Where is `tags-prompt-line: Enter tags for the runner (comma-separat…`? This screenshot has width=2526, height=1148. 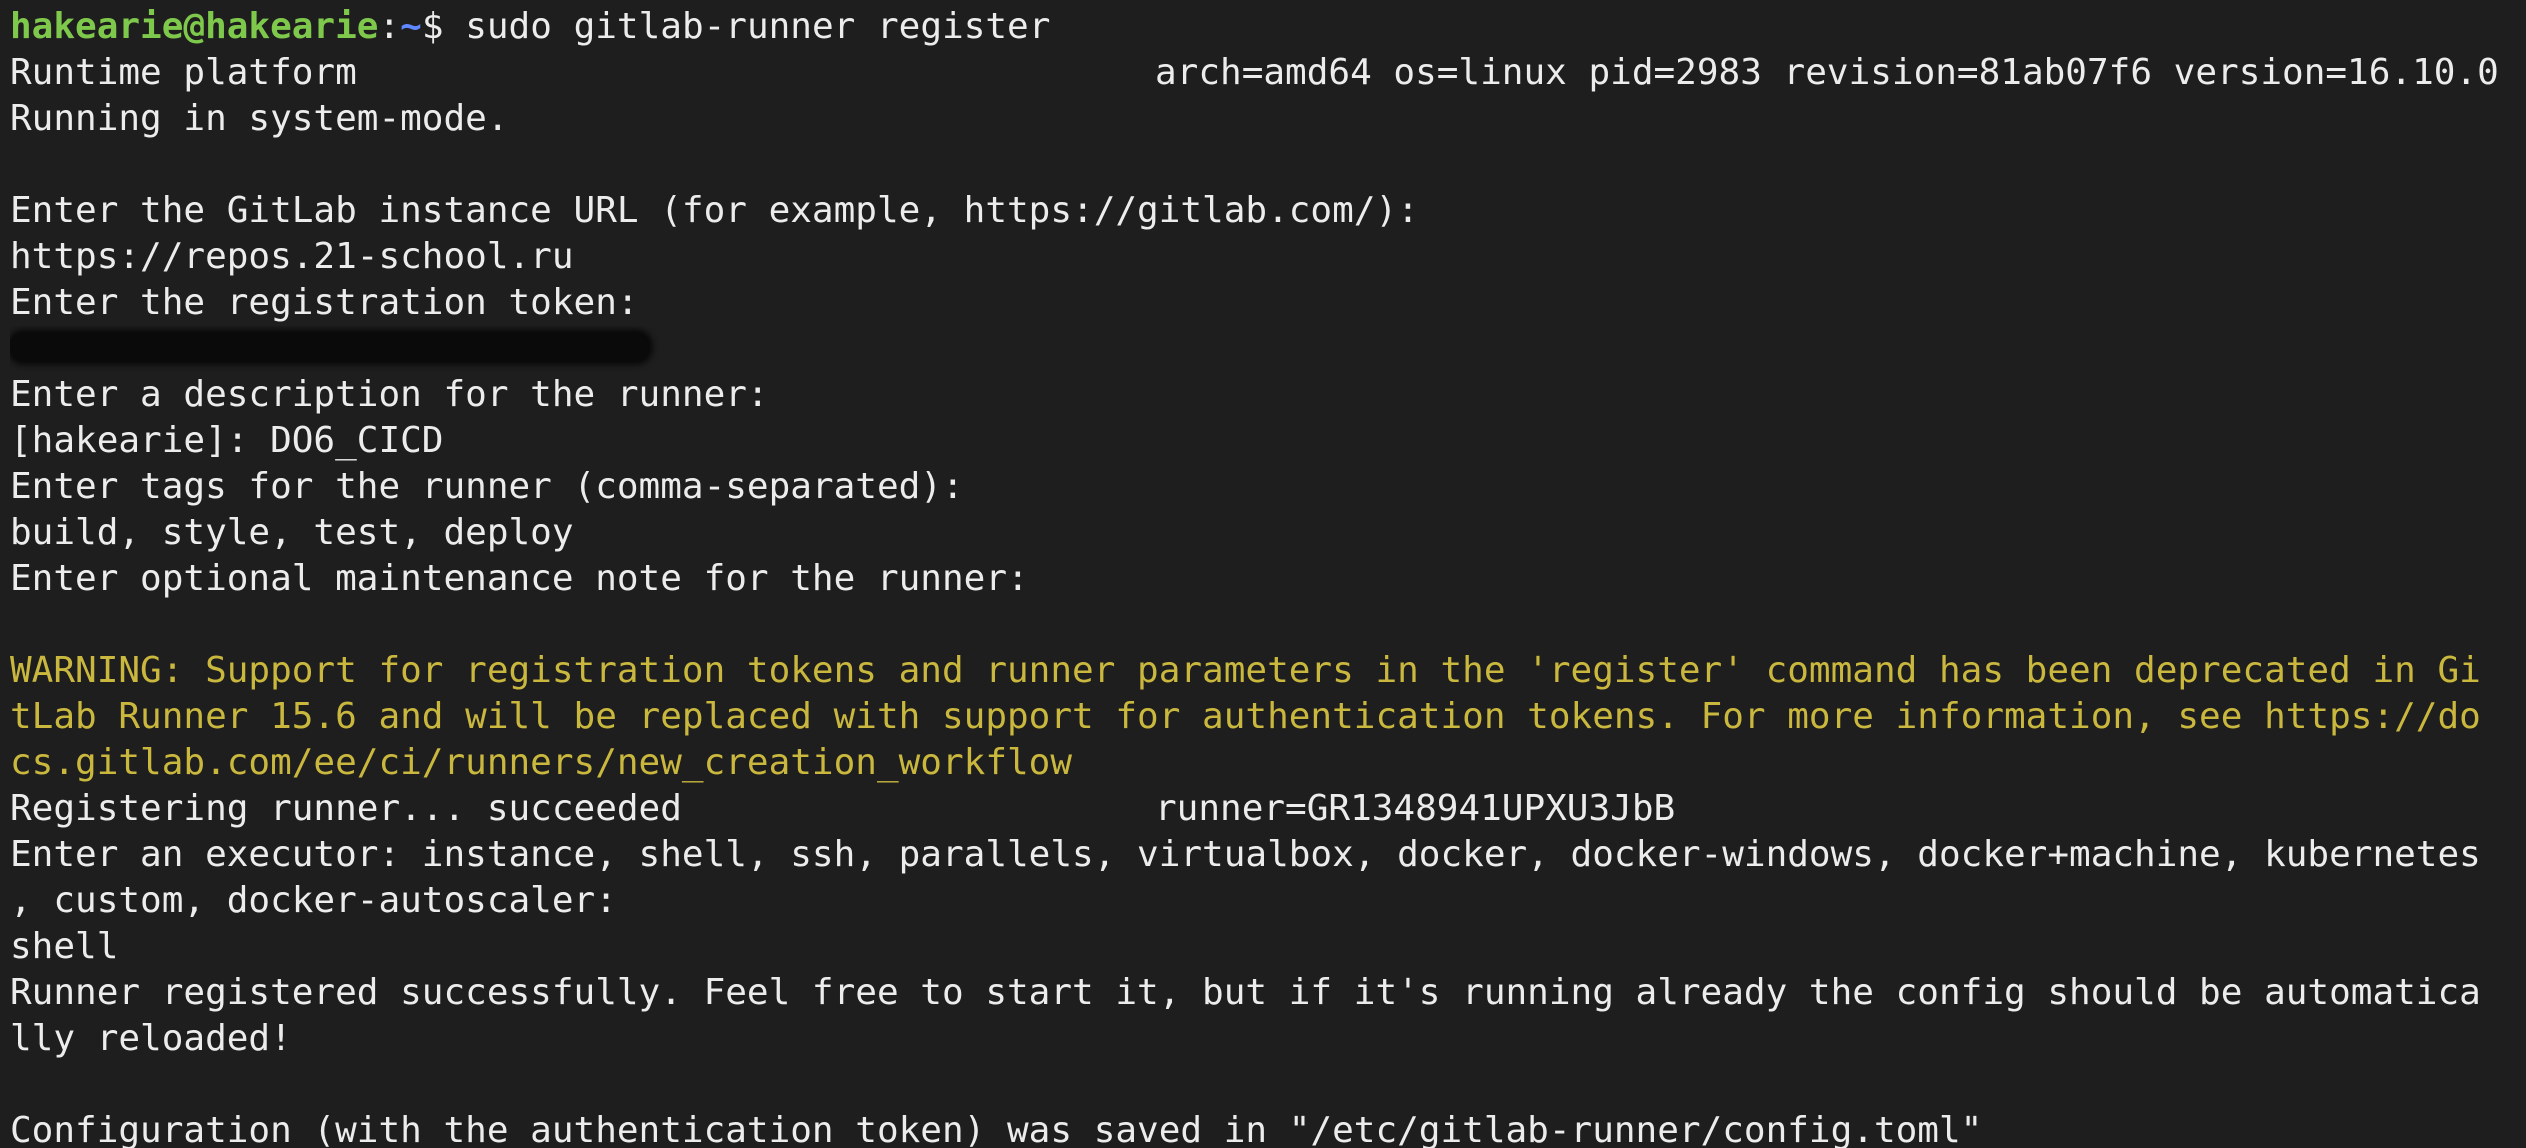
tags-prompt-line: Enter tags for the runner (comma-separat… is located at coordinates (487, 486).